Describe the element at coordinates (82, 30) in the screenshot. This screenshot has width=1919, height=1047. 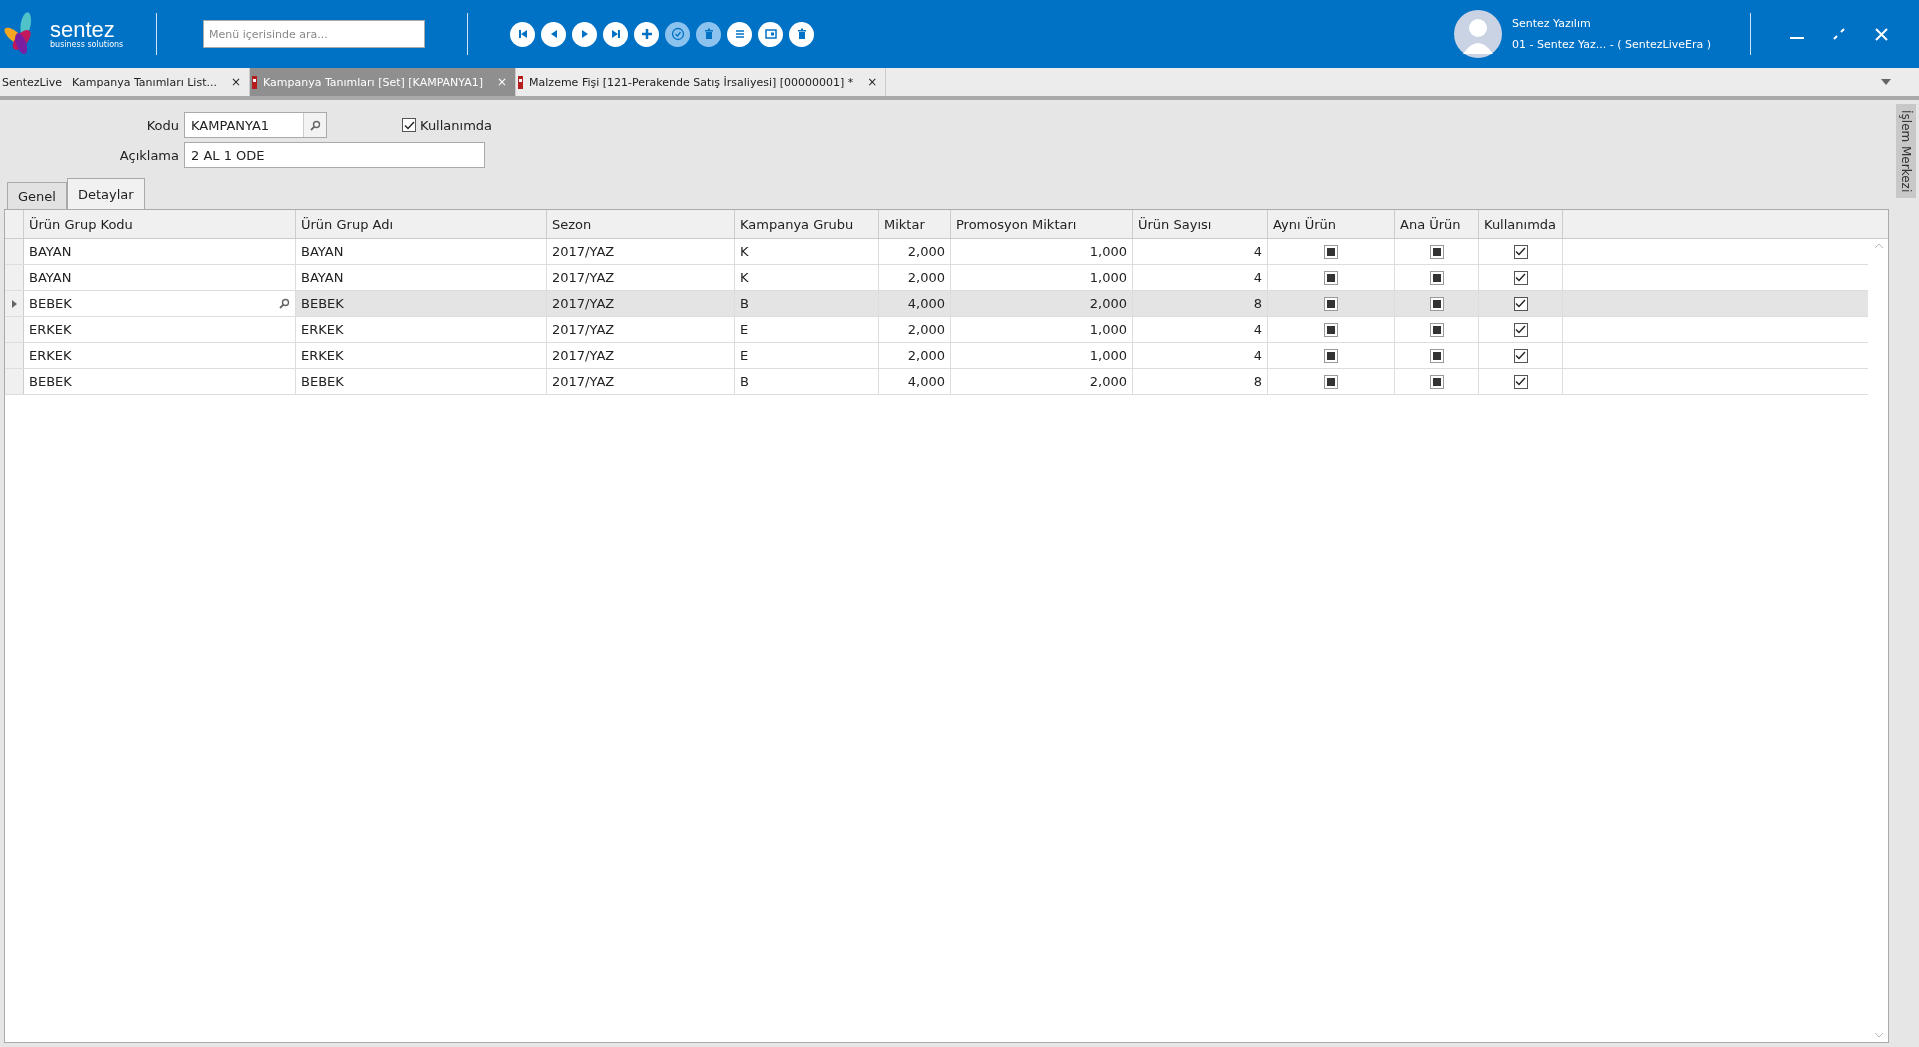
I see `logo-name: sentez` at that location.